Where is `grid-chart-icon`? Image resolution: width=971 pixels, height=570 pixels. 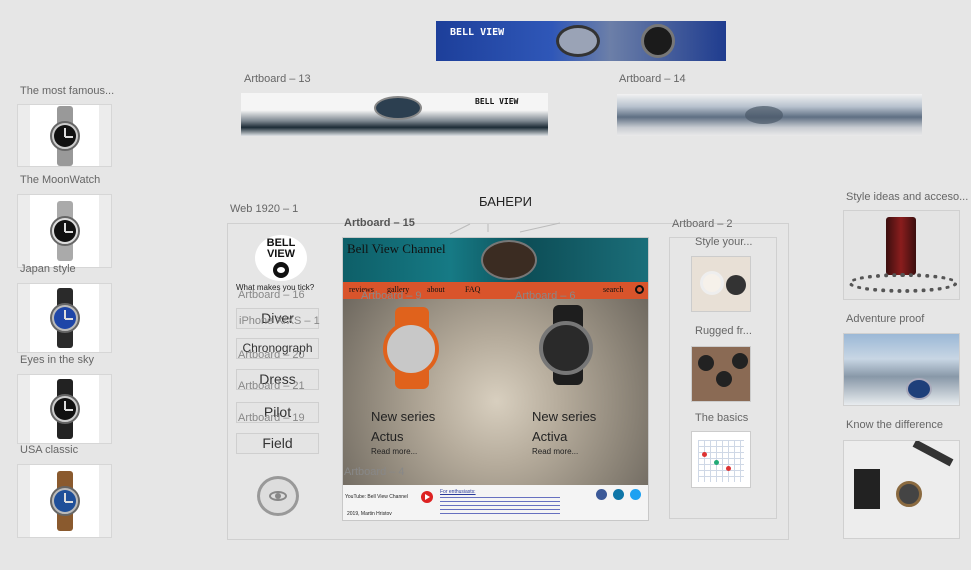 grid-chart-icon is located at coordinates (721, 461).